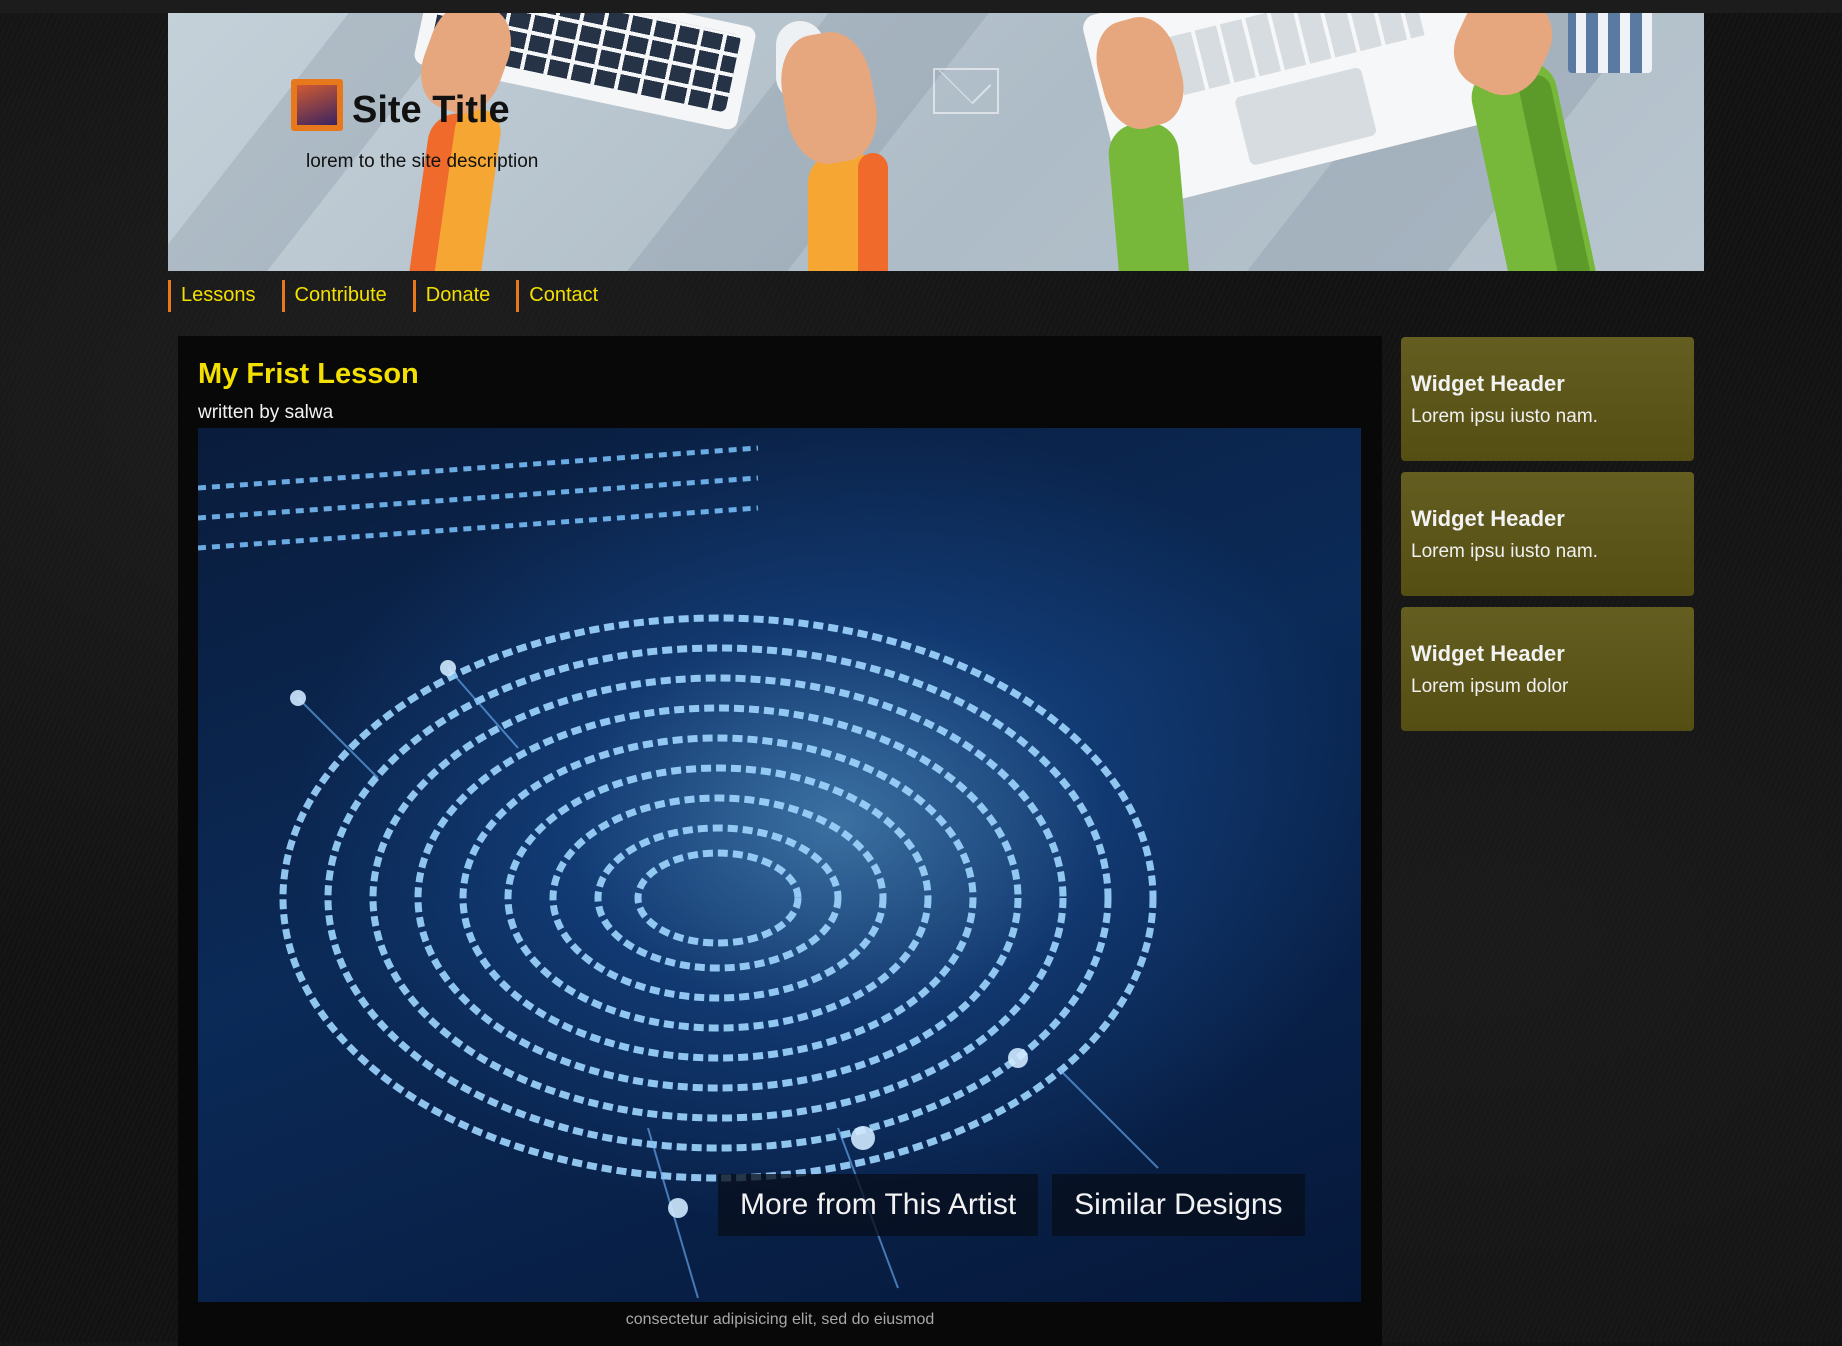  Describe the element at coordinates (225, 296) in the screenshot. I see `nav-item-lessons: Lessons` at that location.